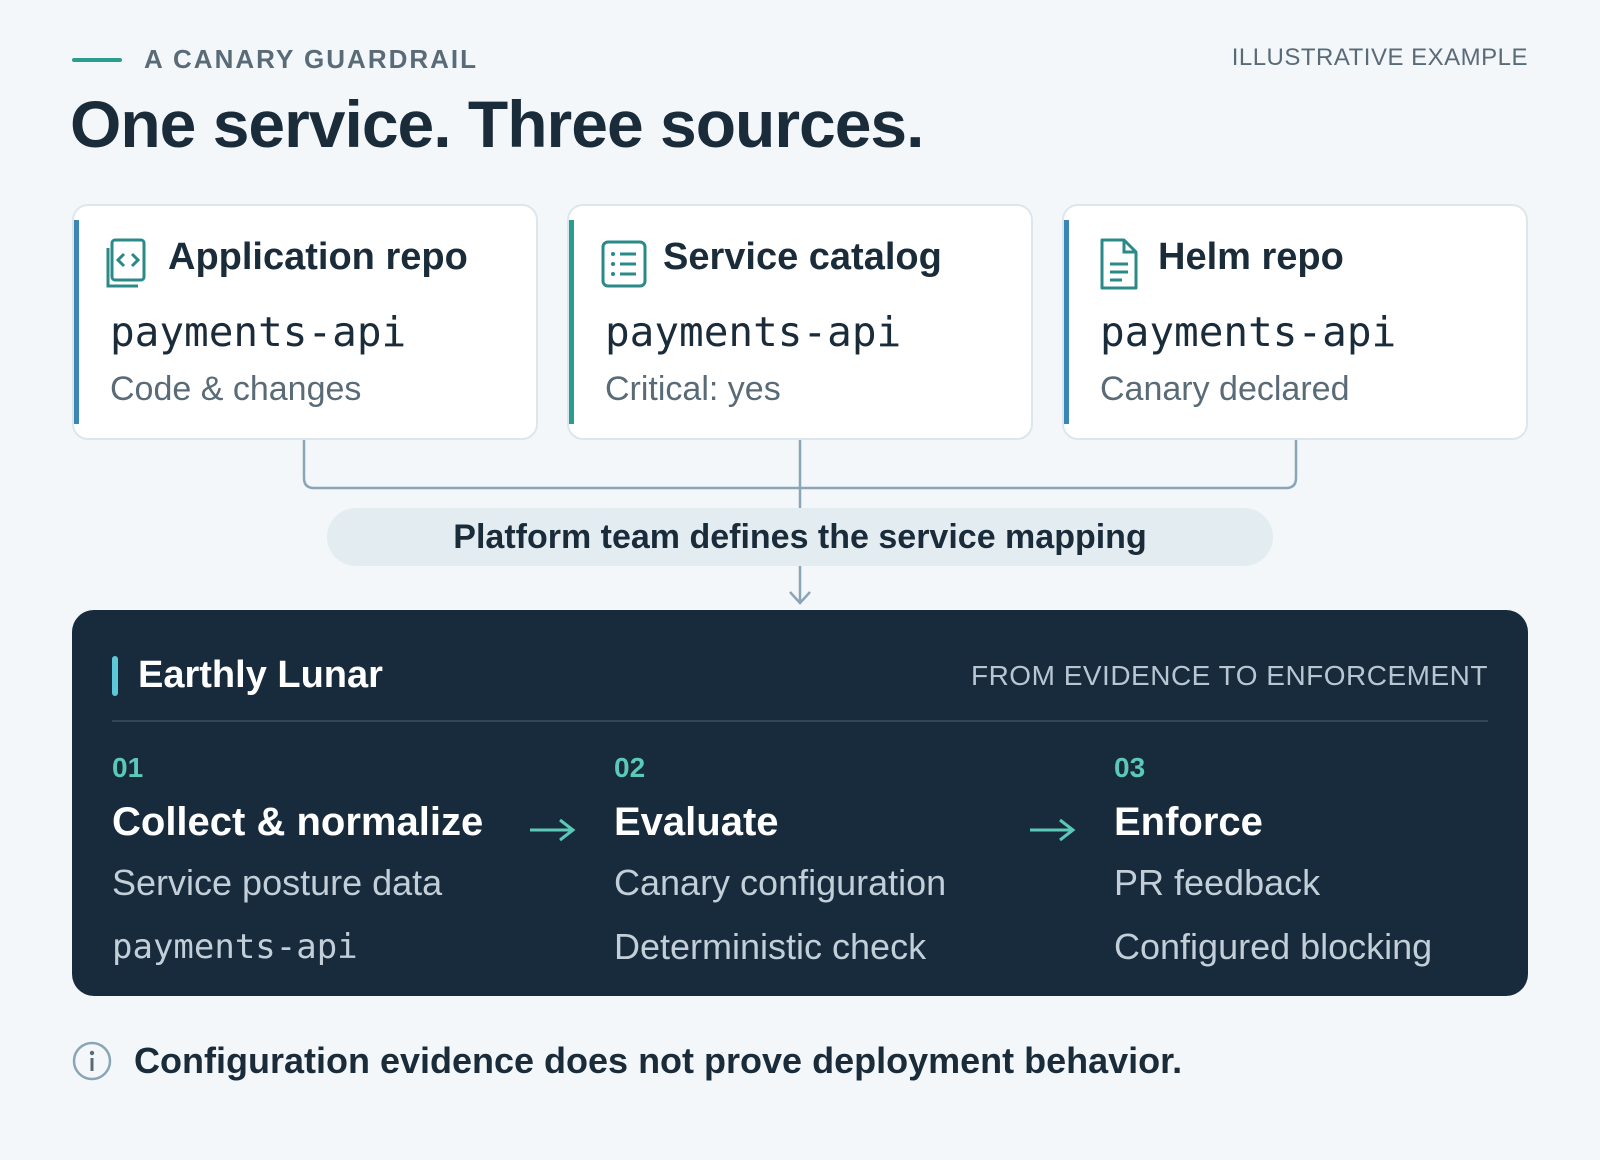 The height and width of the screenshot is (1160, 1600). What do you see at coordinates (497, 124) in the screenshot?
I see `page-title: One service. Three sources.` at bounding box center [497, 124].